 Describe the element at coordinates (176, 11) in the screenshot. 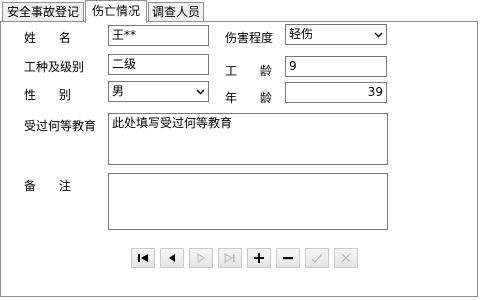

I see `tab-investigators: 调查人员` at that location.